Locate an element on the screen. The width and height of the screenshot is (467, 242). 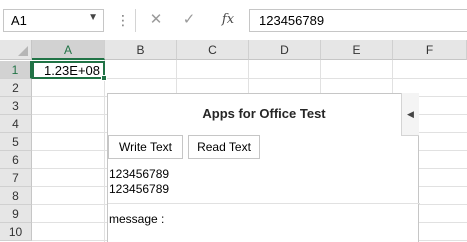
cell-a1: 1.23E+08 is located at coordinates (68, 70).